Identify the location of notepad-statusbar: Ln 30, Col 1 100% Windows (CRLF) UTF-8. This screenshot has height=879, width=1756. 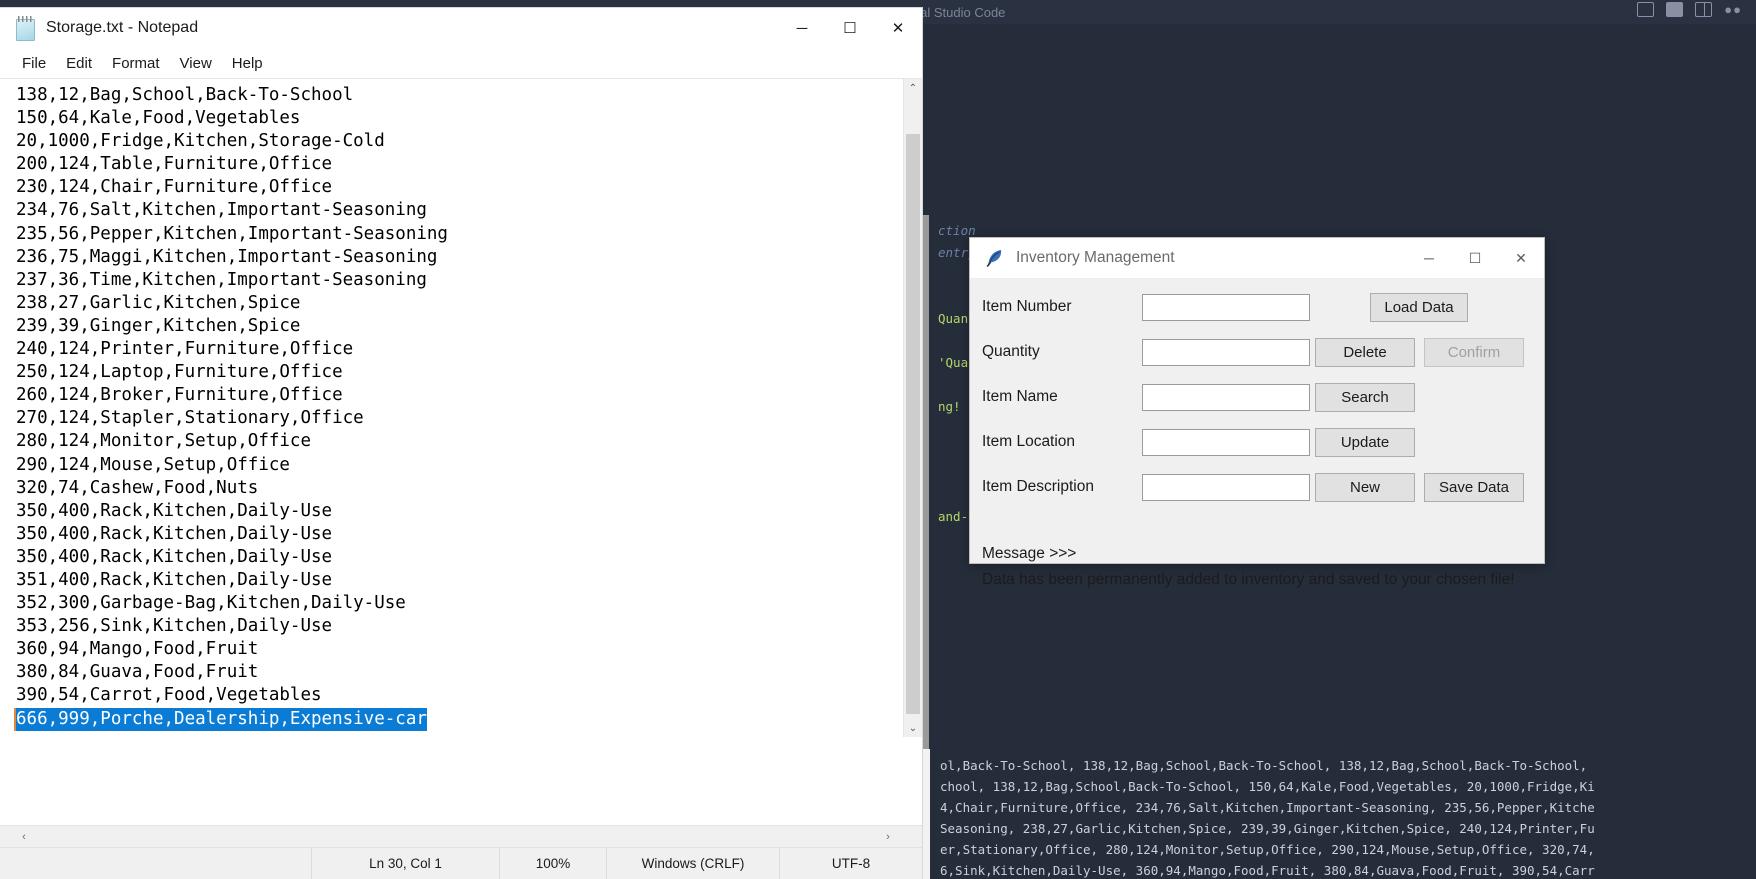
(461, 863).